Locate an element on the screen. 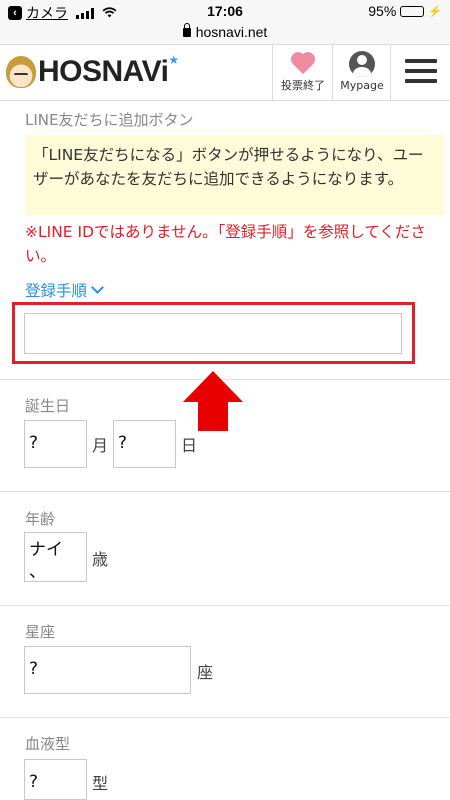 The image size is (450, 800). user-icon is located at coordinates (362, 64).